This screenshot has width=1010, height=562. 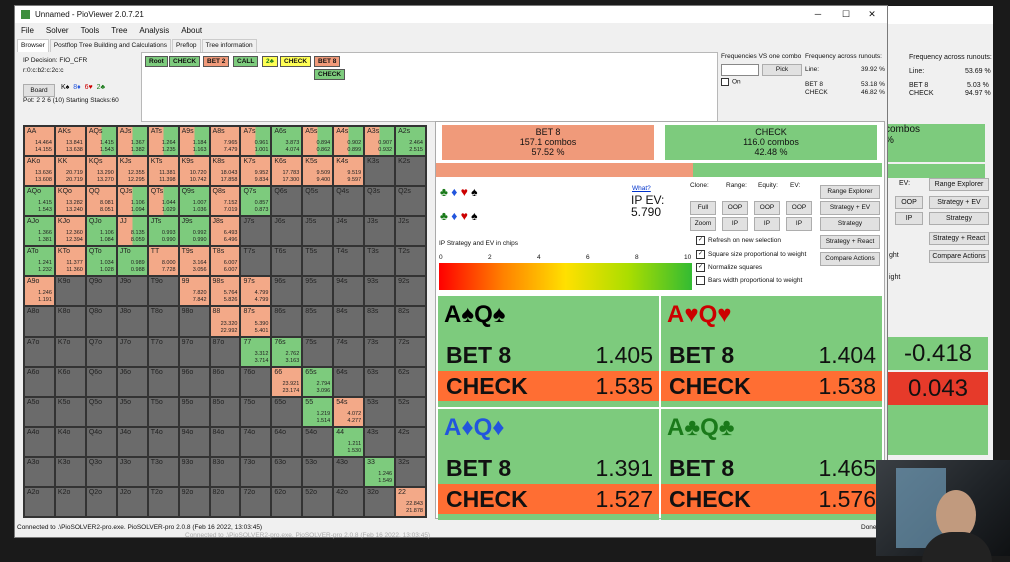 I want to click on hand-cell: 86s, so click(x=287, y=321).